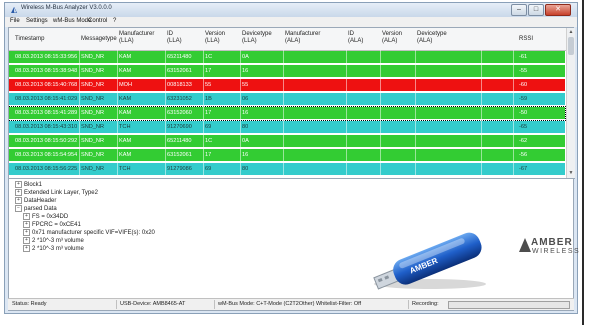  I want to click on scroll-up-icon: ▲, so click(571, 32).